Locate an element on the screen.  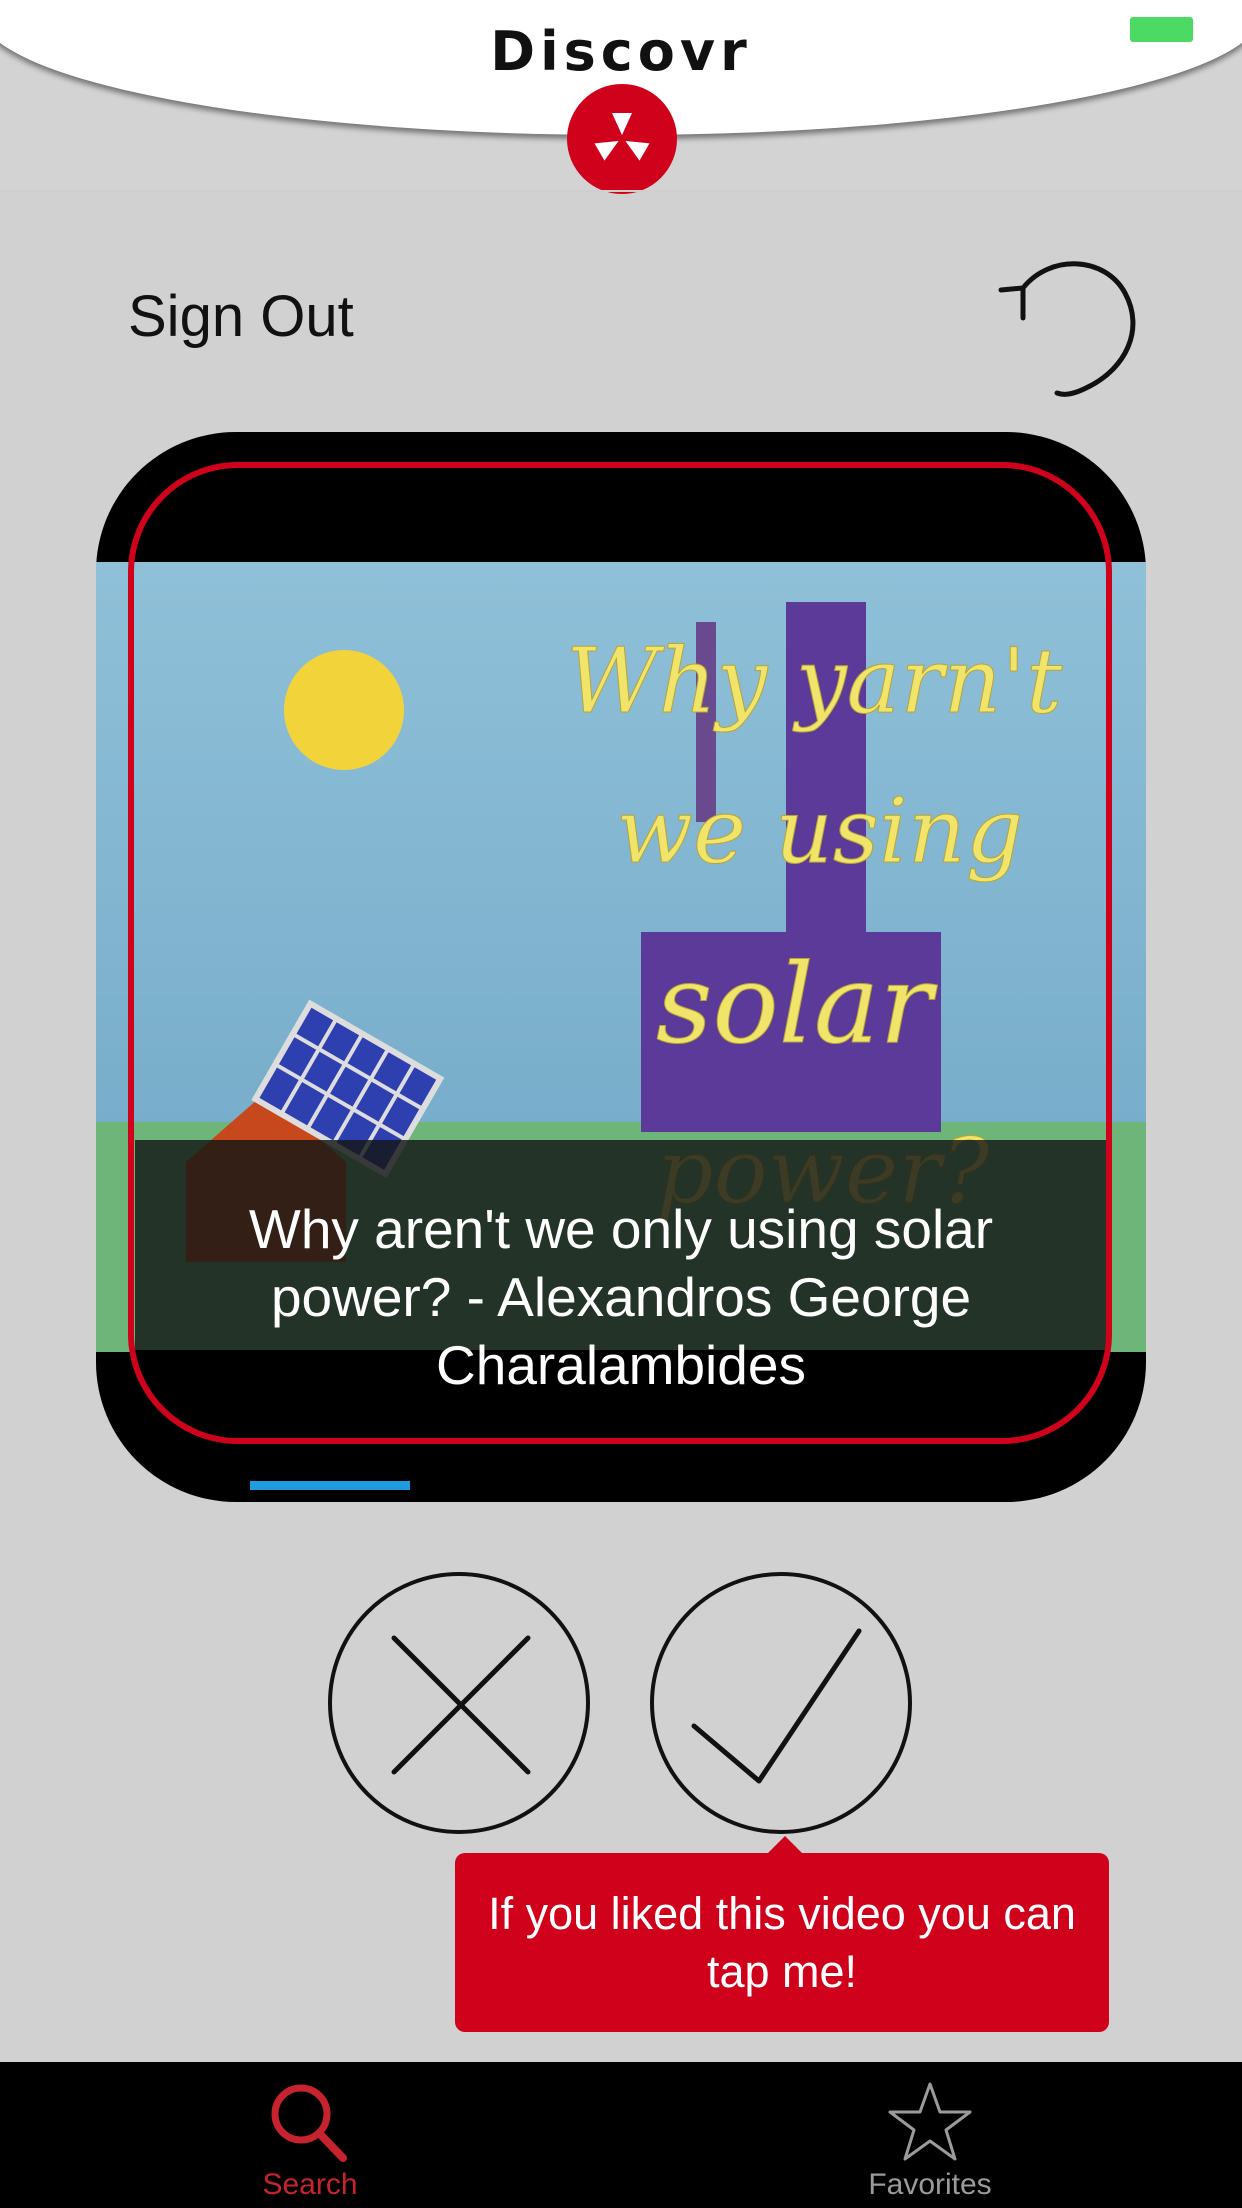
like-button is located at coordinates (781, 1703).